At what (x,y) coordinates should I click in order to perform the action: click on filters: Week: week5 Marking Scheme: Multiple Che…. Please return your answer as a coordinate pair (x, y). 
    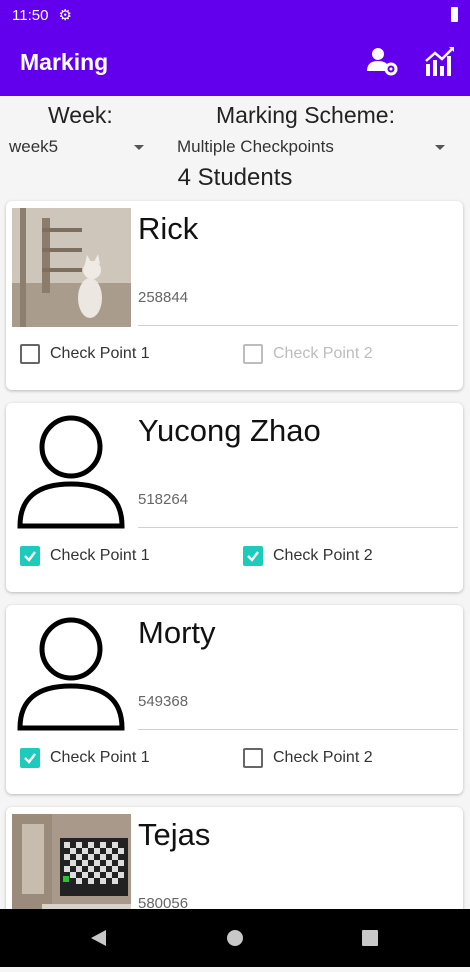
    Looking at the image, I should click on (235, 146).